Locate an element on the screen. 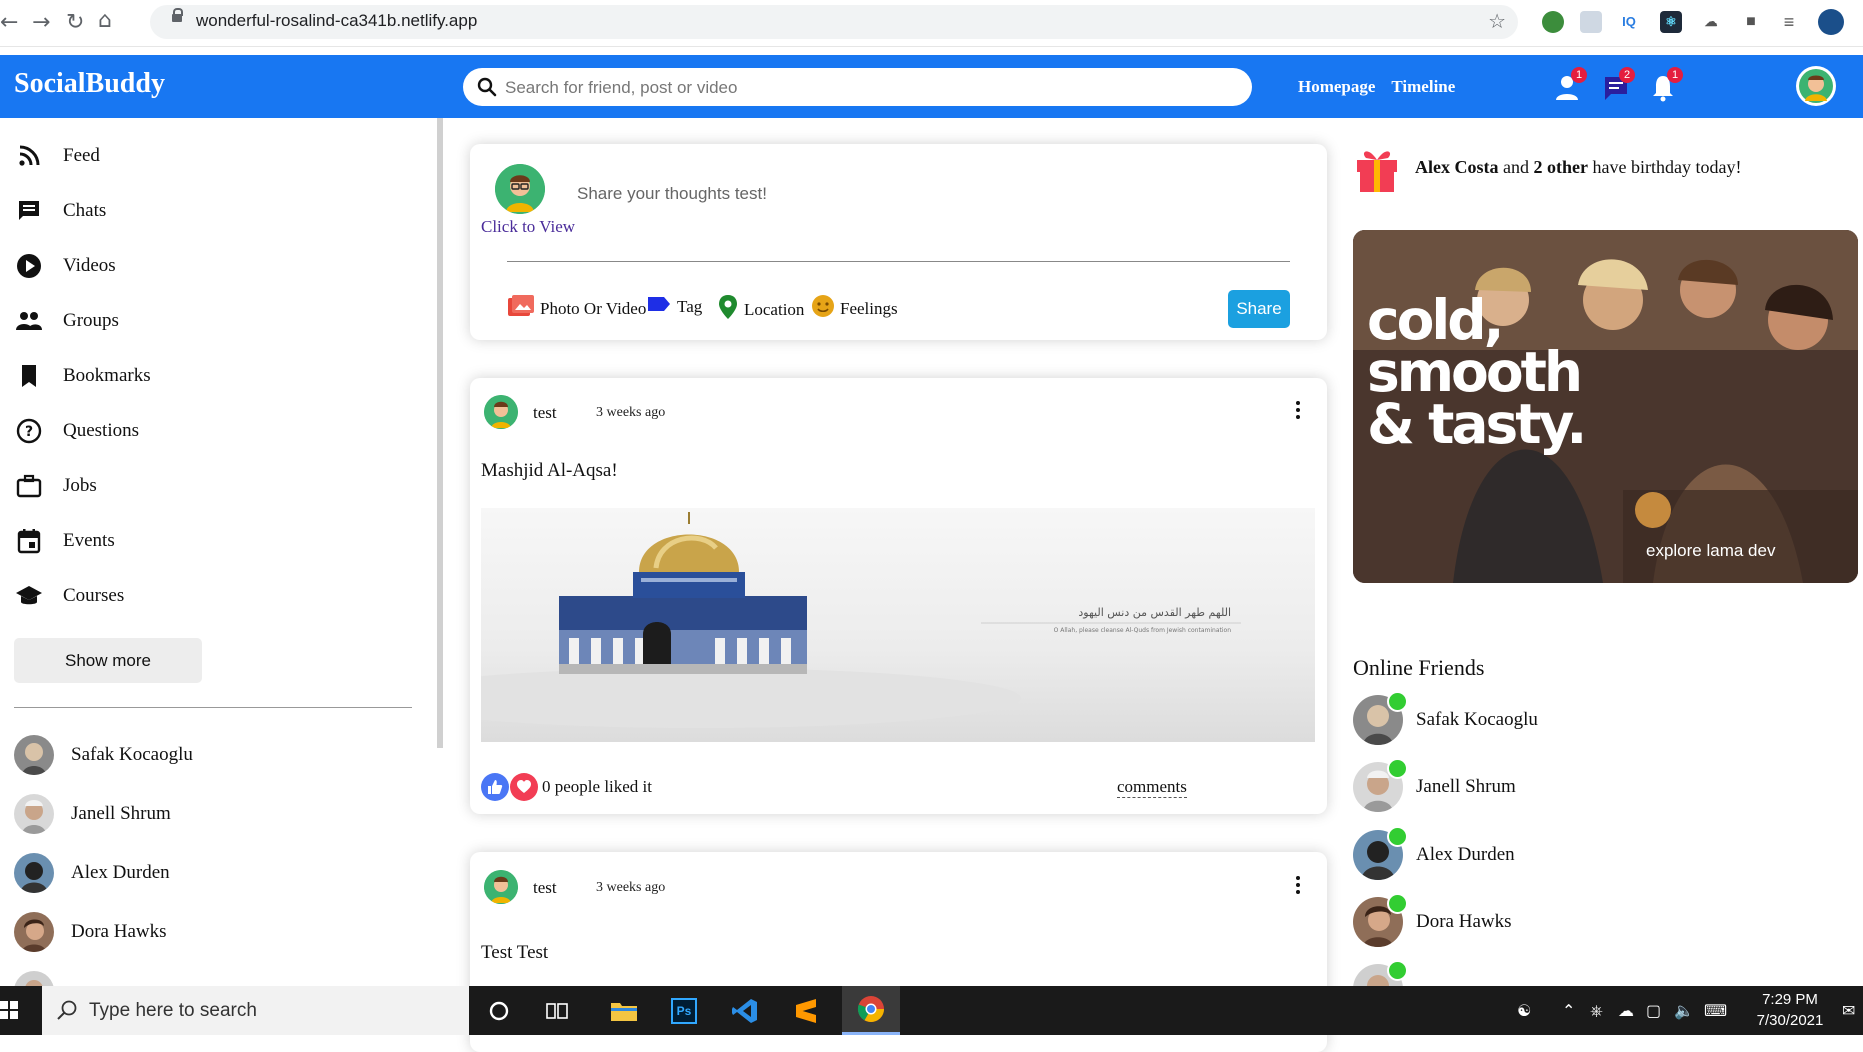 This screenshot has height=1052, width=1863. share-user-avatar is located at coordinates (520, 189).